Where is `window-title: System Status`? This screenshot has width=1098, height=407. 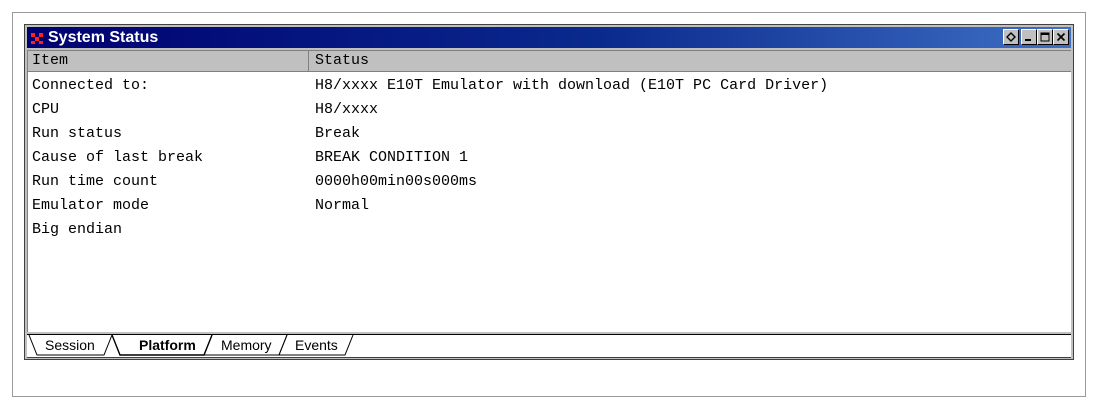 window-title: System Status is located at coordinates (103, 37).